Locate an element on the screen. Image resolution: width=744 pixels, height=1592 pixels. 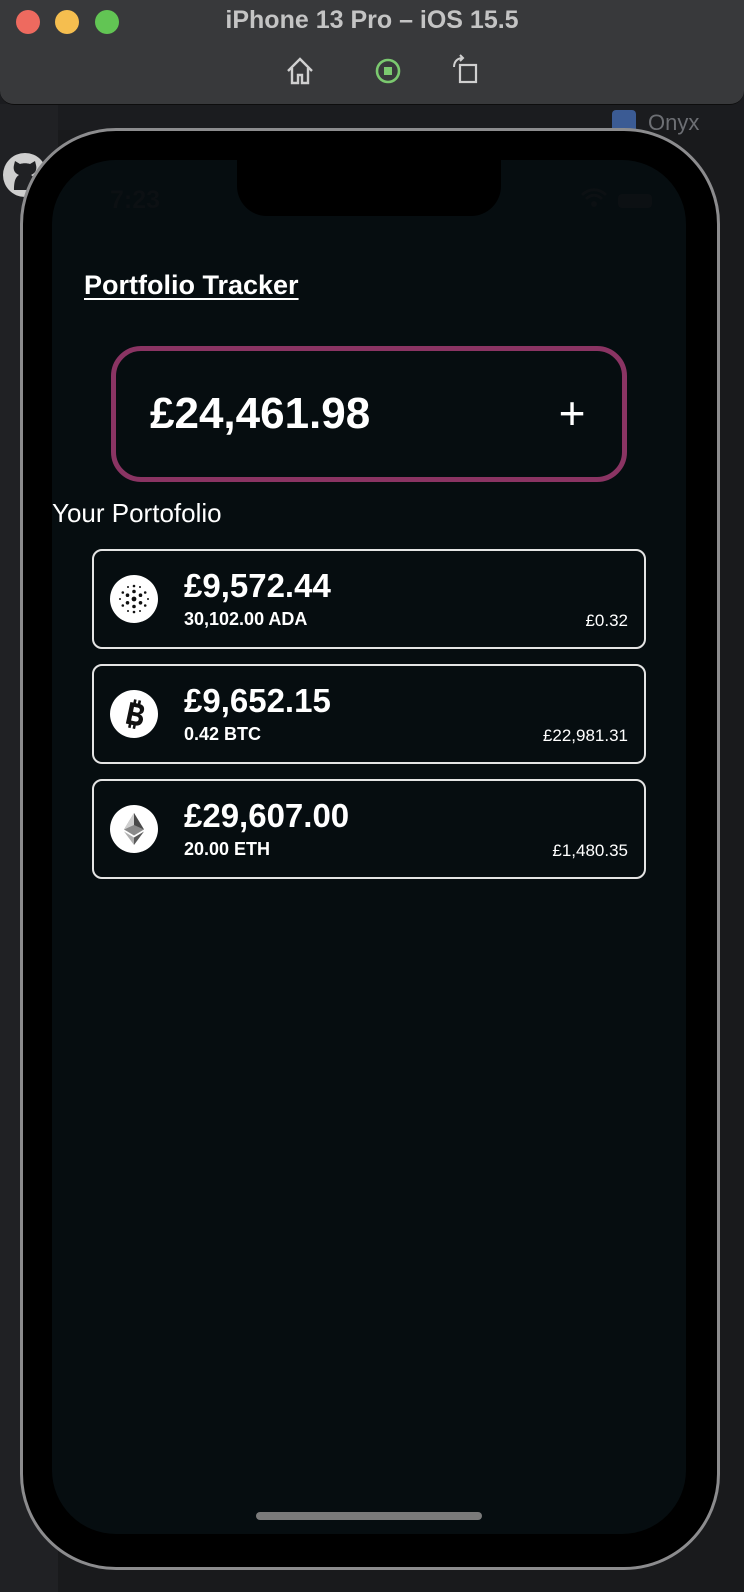
ethereum-icon is located at coordinates (134, 829).